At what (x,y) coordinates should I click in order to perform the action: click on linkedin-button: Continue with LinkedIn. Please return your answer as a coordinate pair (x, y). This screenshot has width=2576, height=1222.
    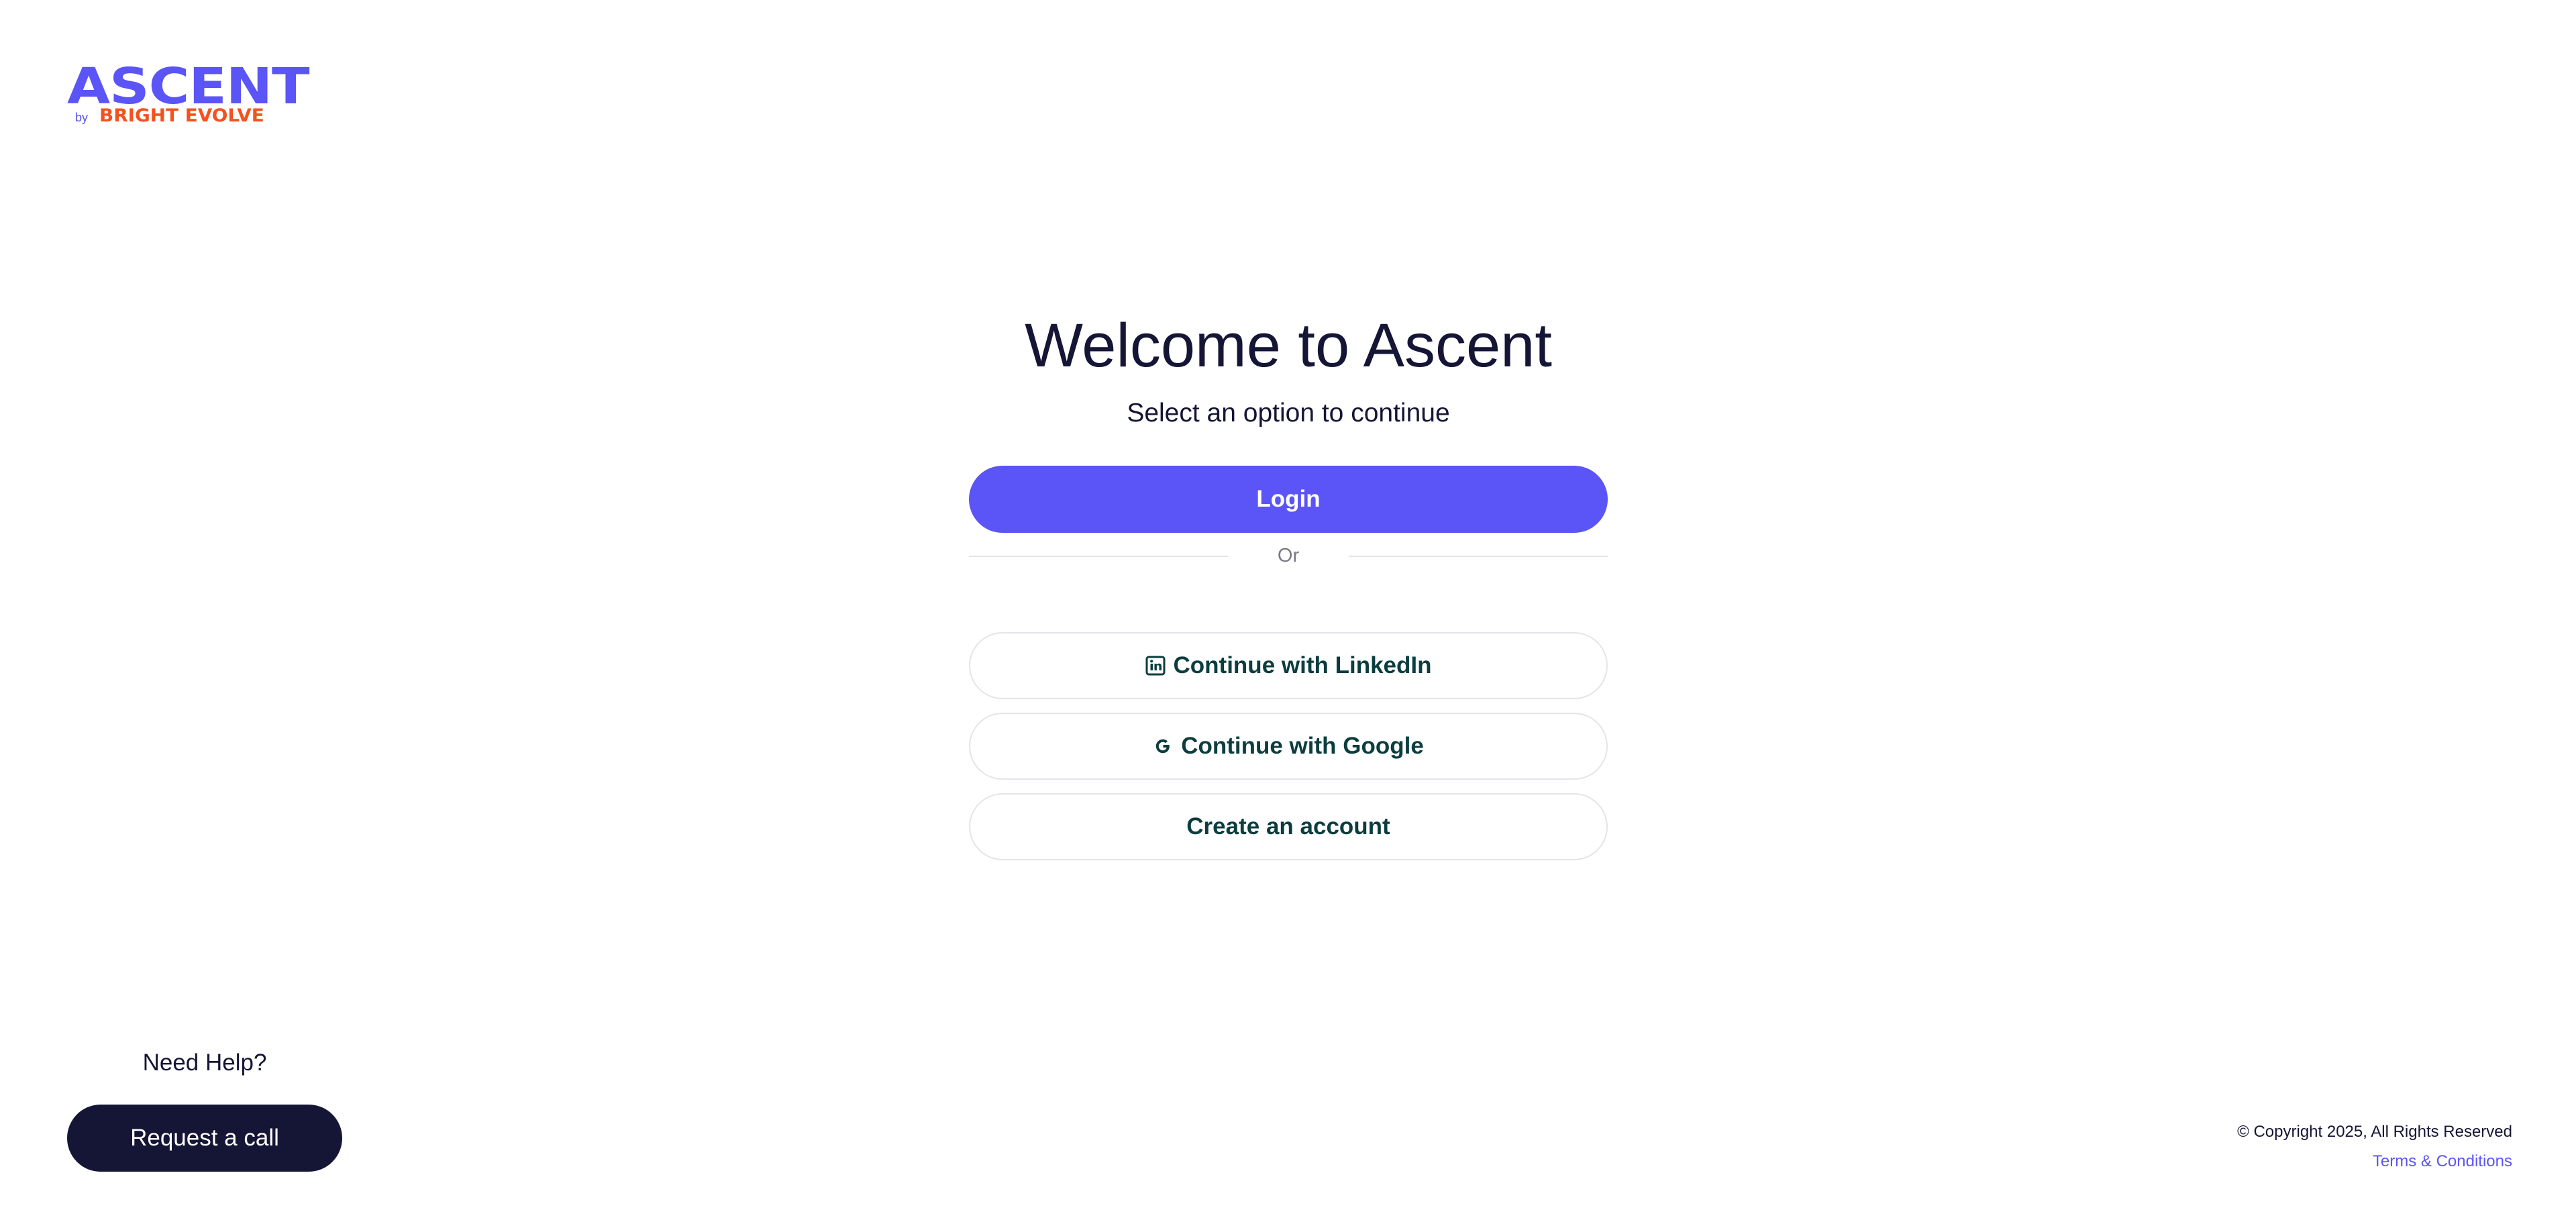
    Looking at the image, I should click on (1288, 665).